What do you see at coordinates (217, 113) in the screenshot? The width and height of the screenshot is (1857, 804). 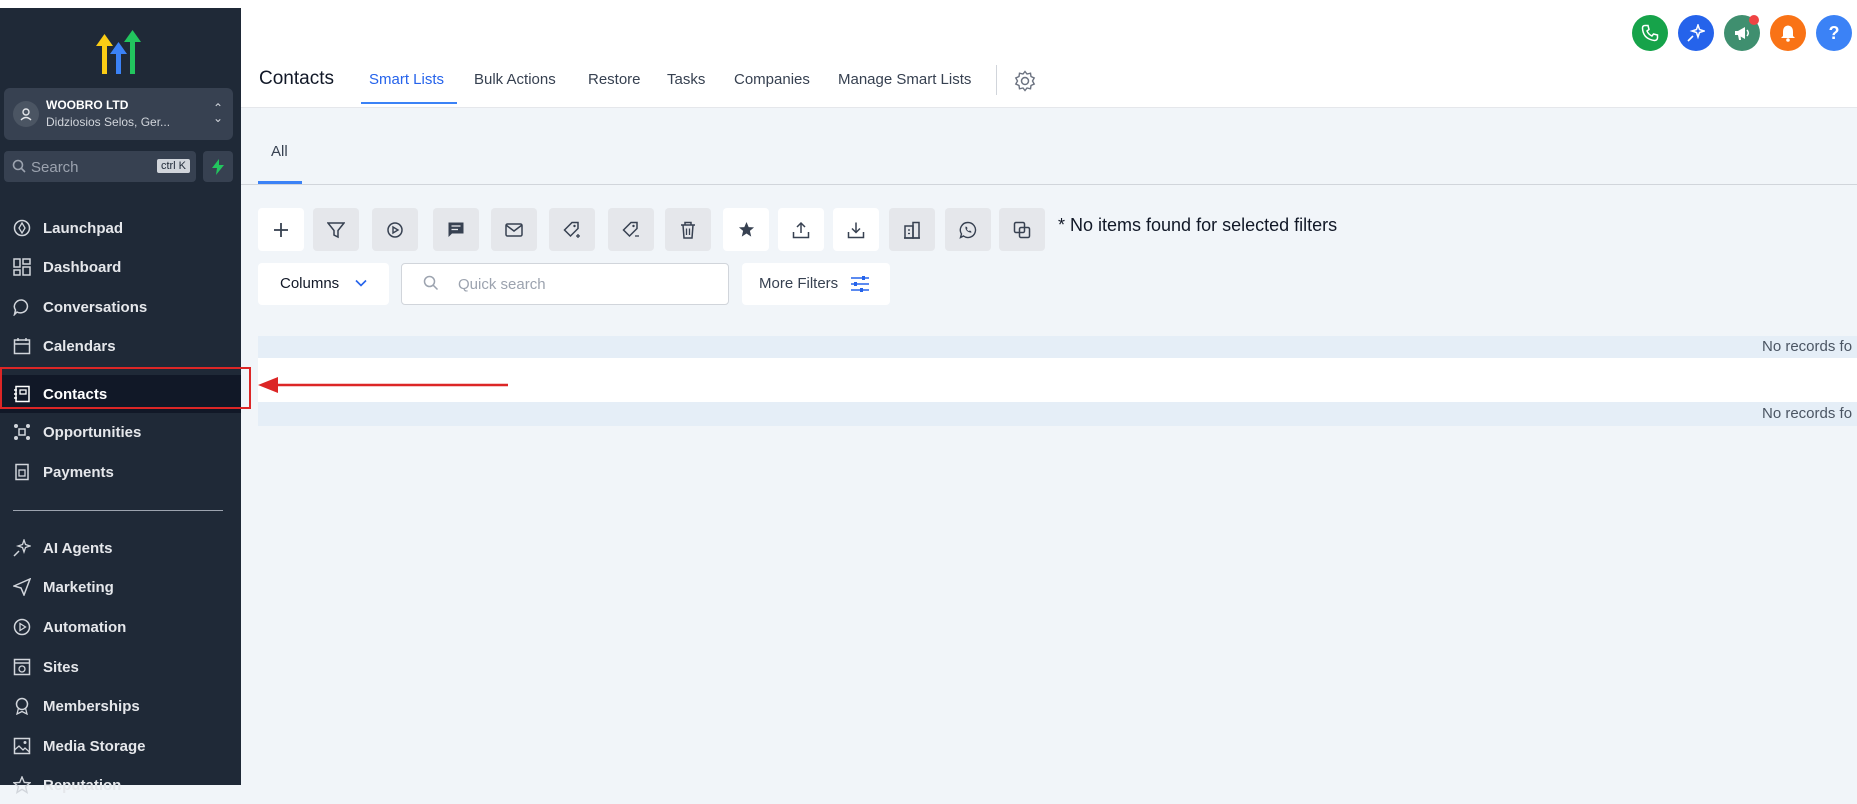 I see `chevron-updown-icon: ⌃ ⌄` at bounding box center [217, 113].